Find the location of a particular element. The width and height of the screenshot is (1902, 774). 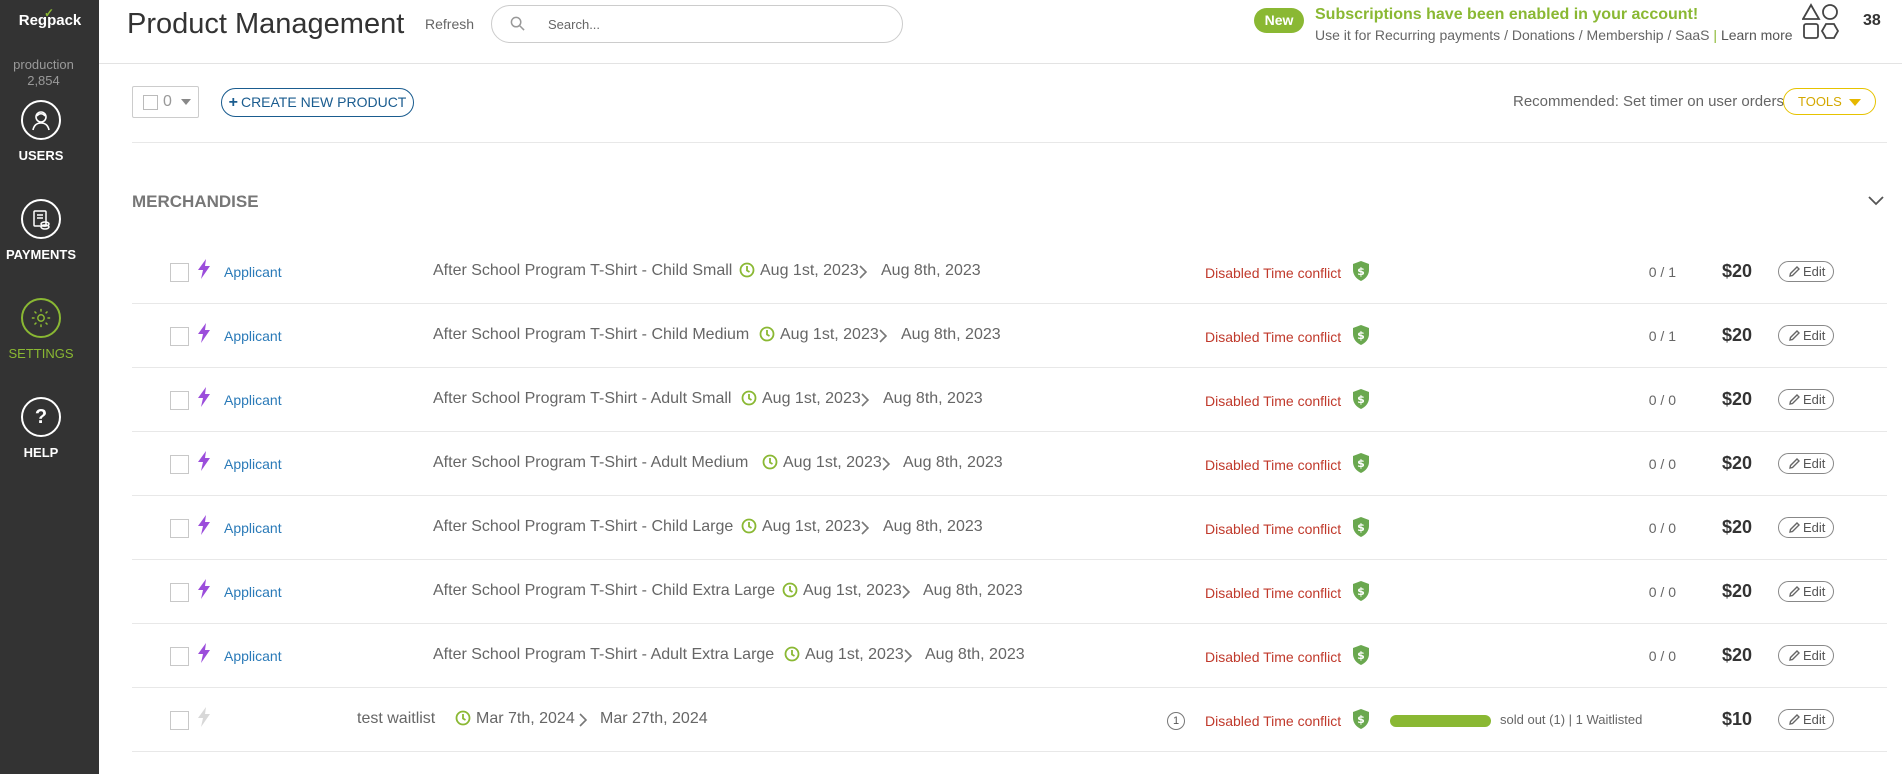

sidebar-item-label: USERS is located at coordinates (41, 155).